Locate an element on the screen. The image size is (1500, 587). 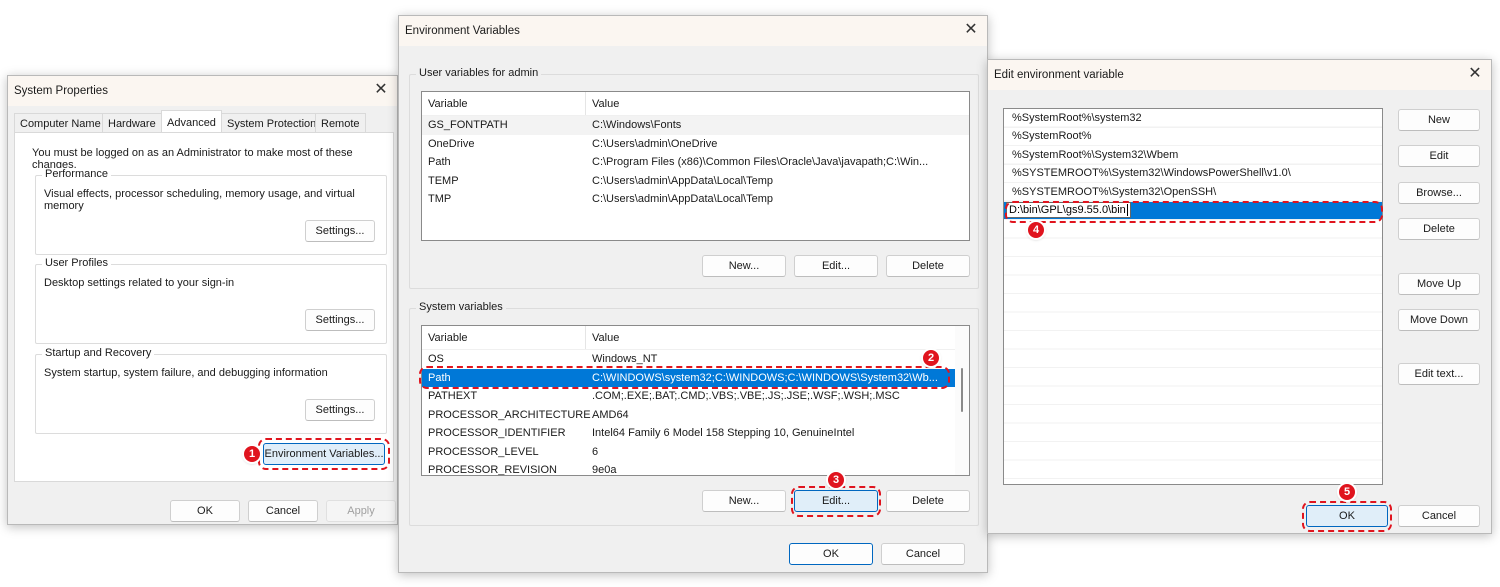
path-entry: %SystemRoot% is located at coordinates (1193, 137).